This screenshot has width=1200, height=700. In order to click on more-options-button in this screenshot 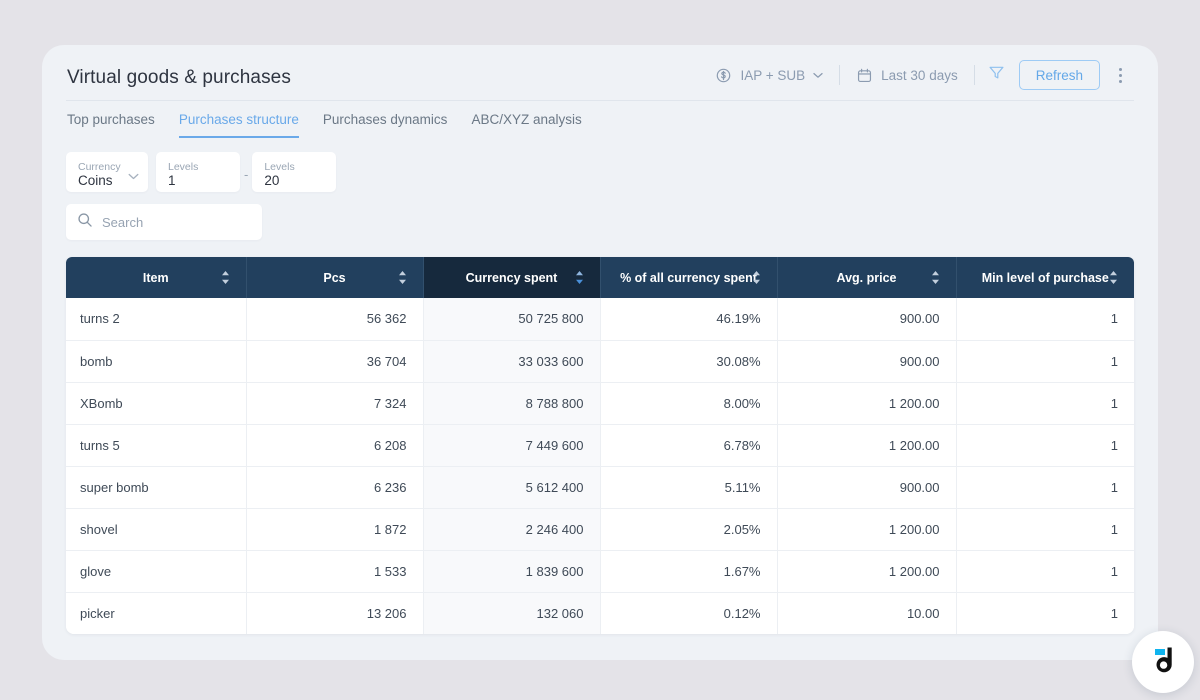, I will do `click(1120, 75)`.